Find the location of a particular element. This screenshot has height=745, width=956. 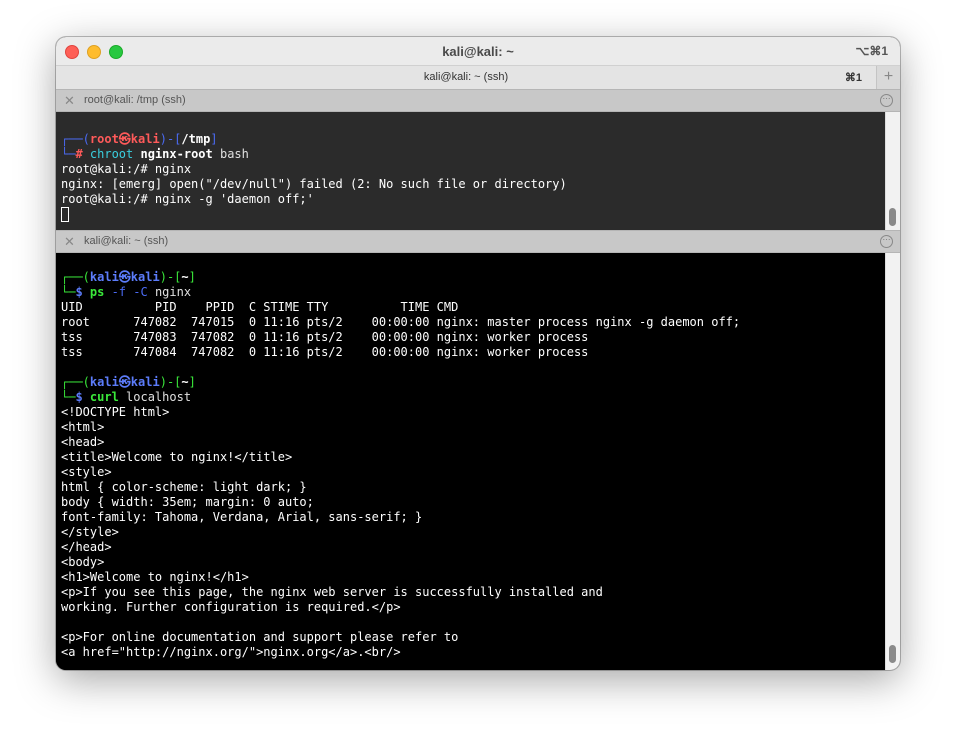

prompt-line-2: └─$ ps -f -C nginx is located at coordinates (126, 292).